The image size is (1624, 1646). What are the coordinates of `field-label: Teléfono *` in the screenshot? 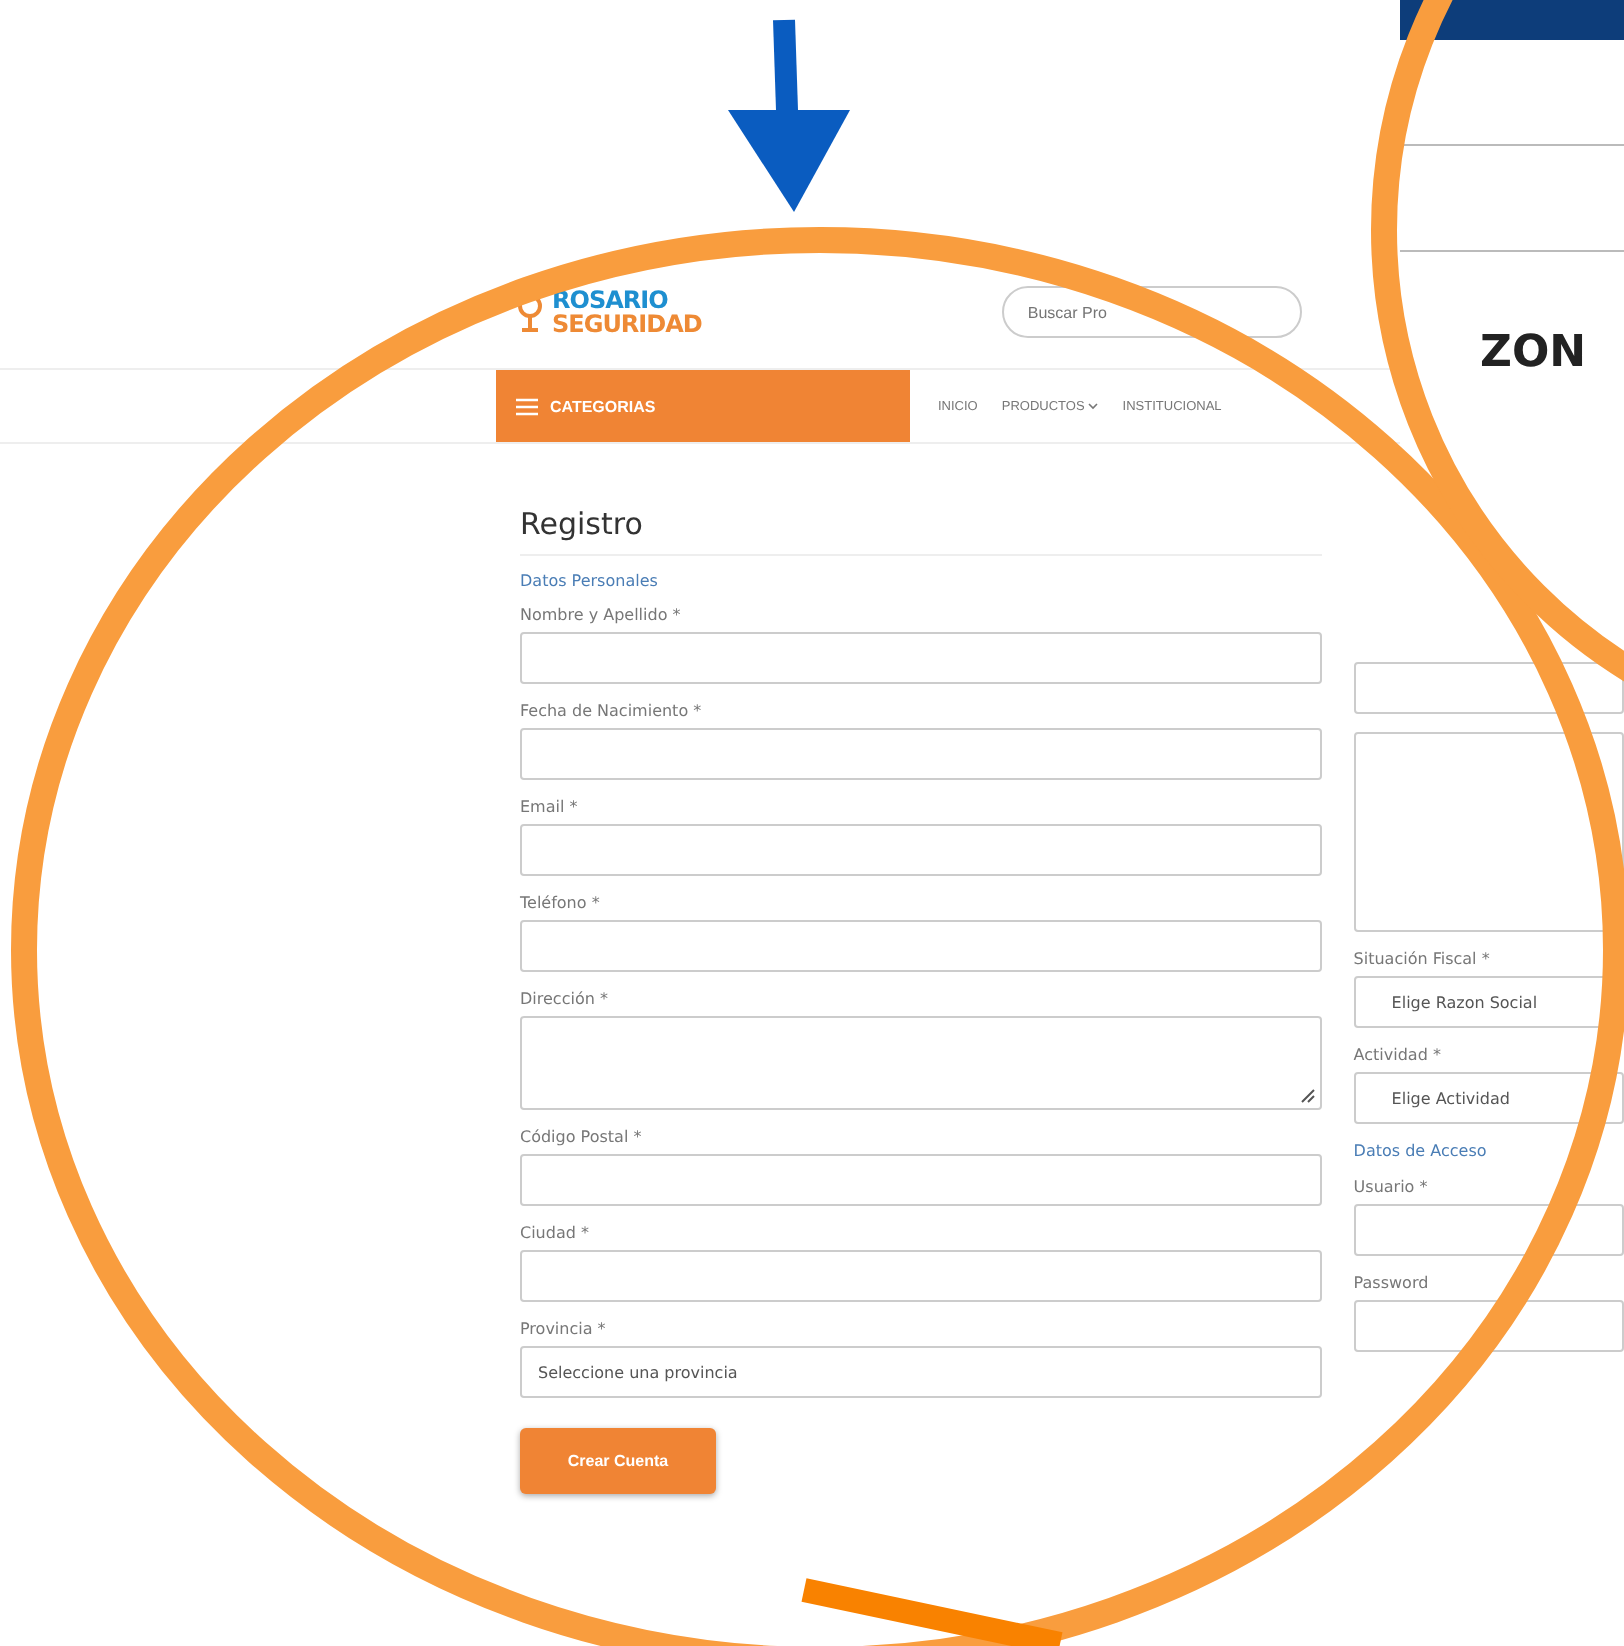 It's located at (561, 903).